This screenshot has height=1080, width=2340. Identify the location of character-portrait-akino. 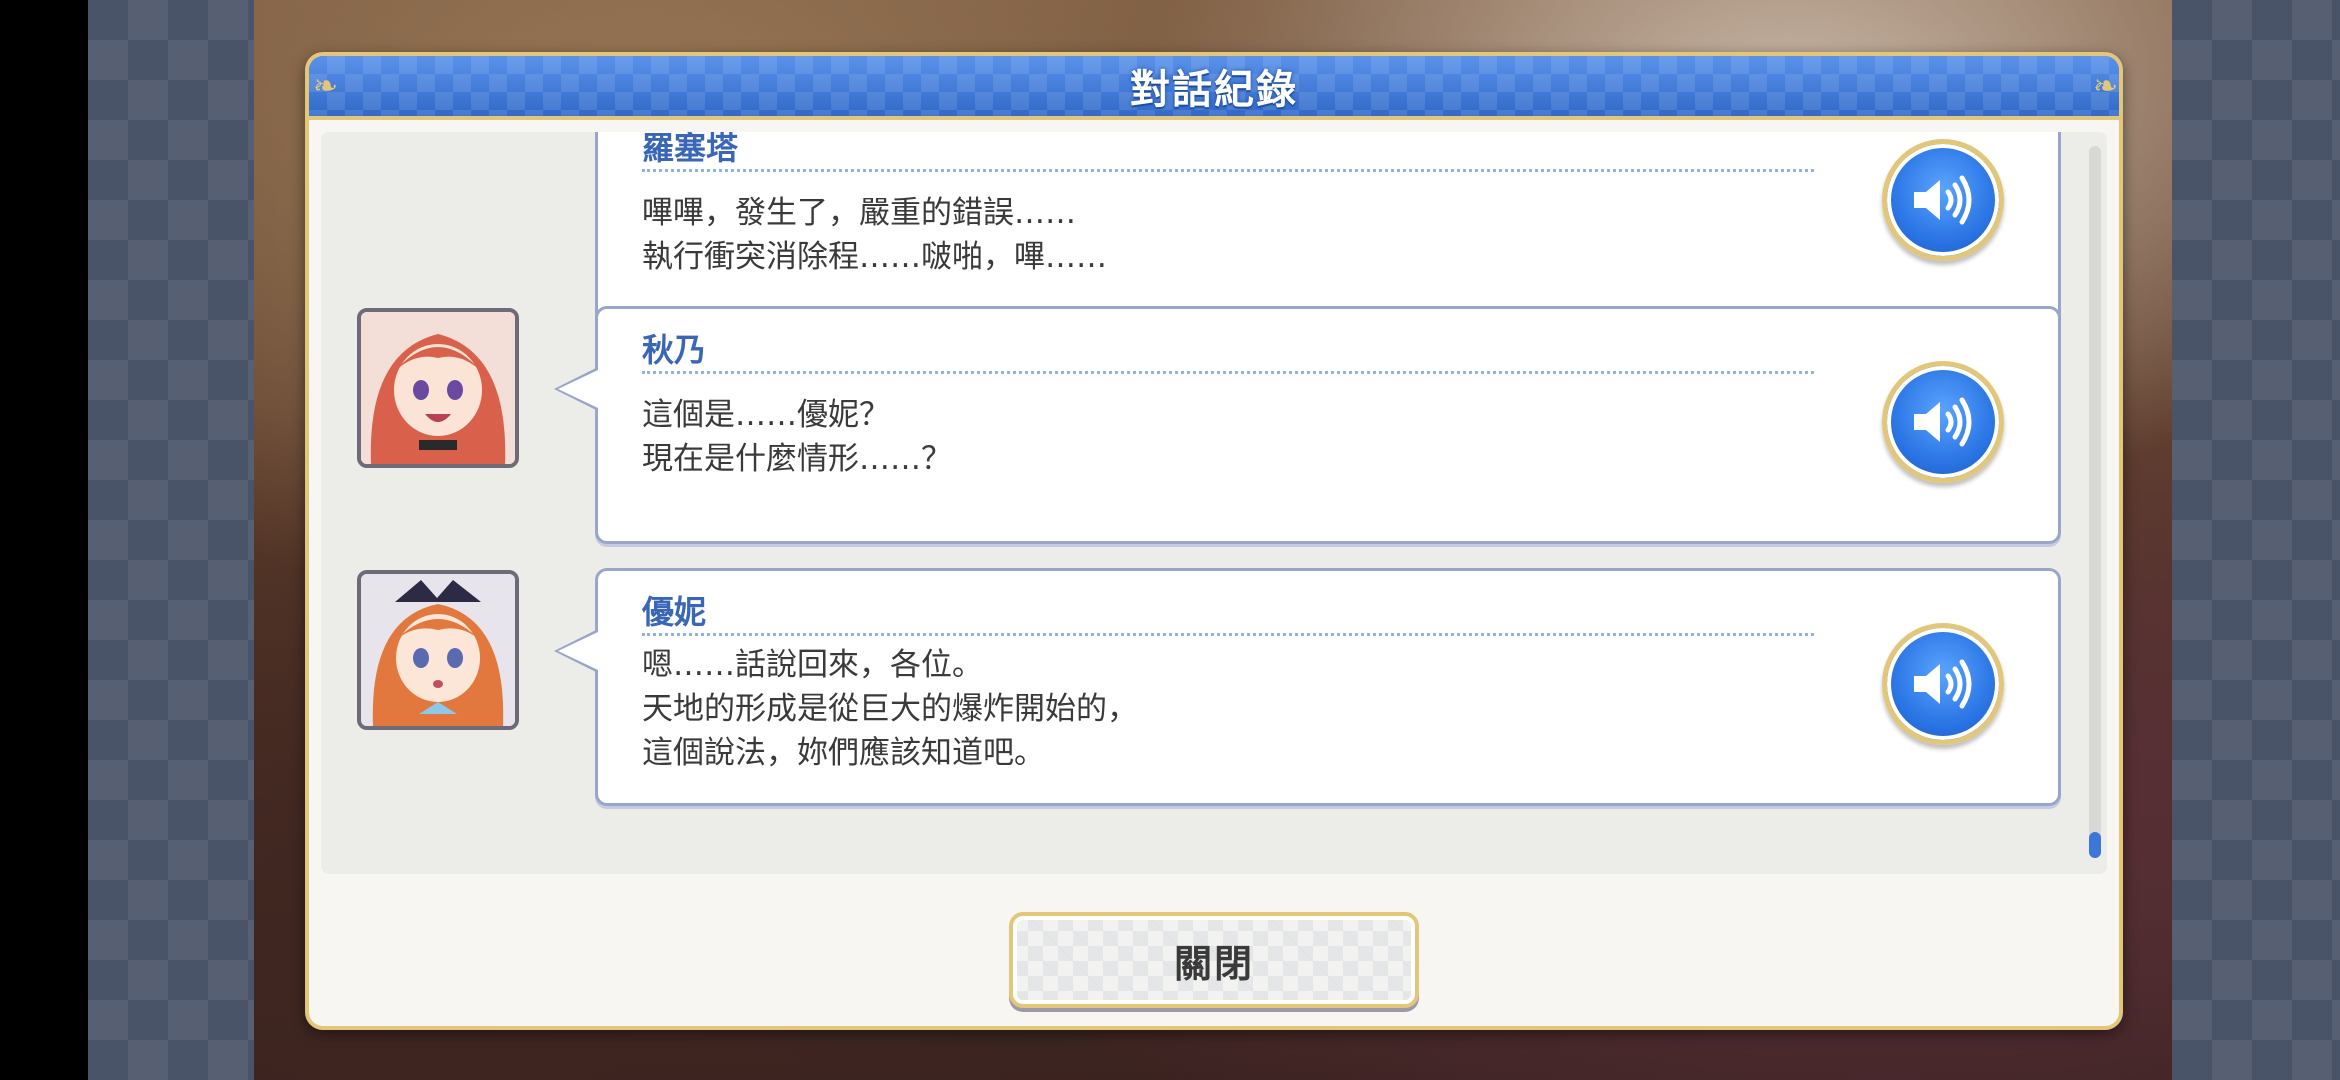
(438, 388).